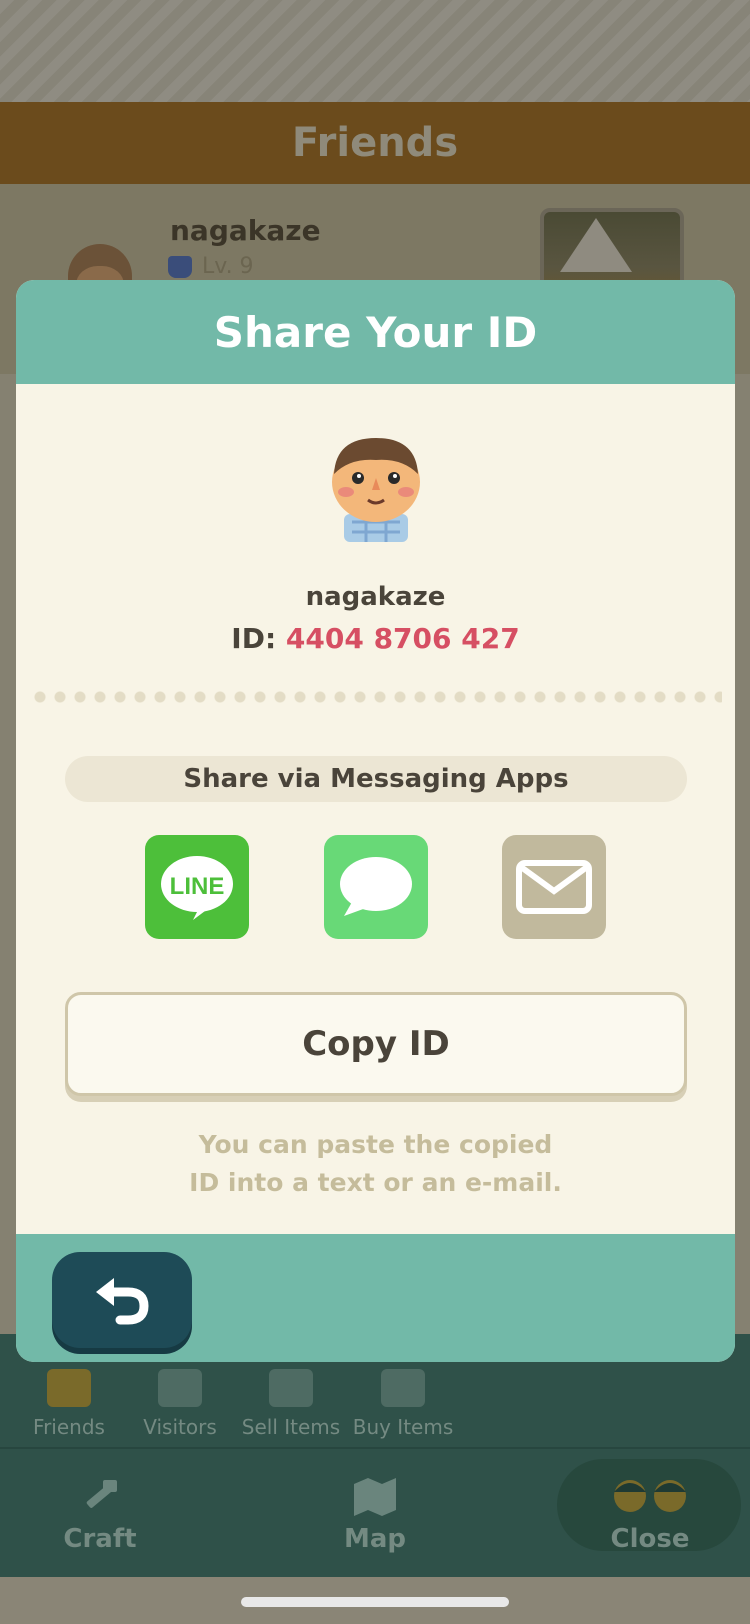 The height and width of the screenshot is (1624, 750). What do you see at coordinates (69, 1427) in the screenshot?
I see `subnav-friends-label: Friends` at bounding box center [69, 1427].